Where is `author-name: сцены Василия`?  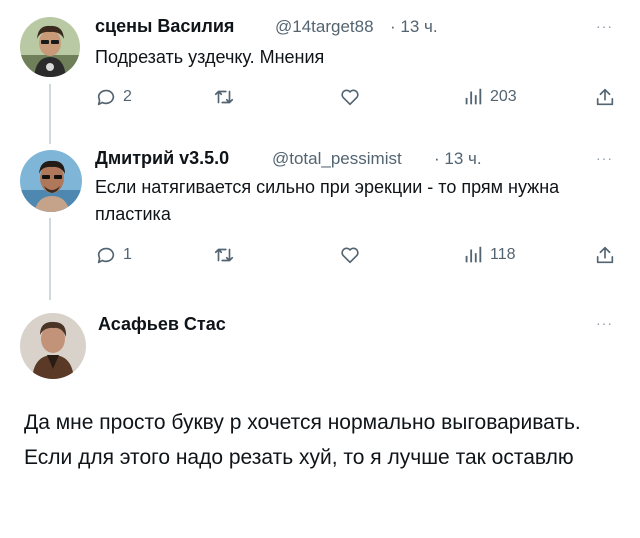
author-name: сцены Василия is located at coordinates (164, 26).